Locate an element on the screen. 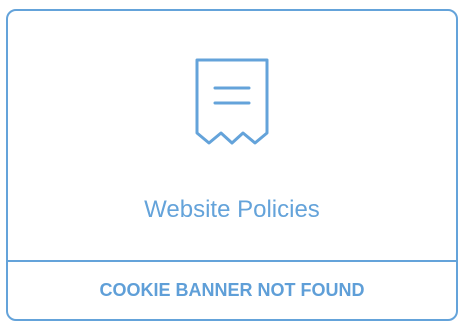  card-title: Website Policies is located at coordinates (232, 209).